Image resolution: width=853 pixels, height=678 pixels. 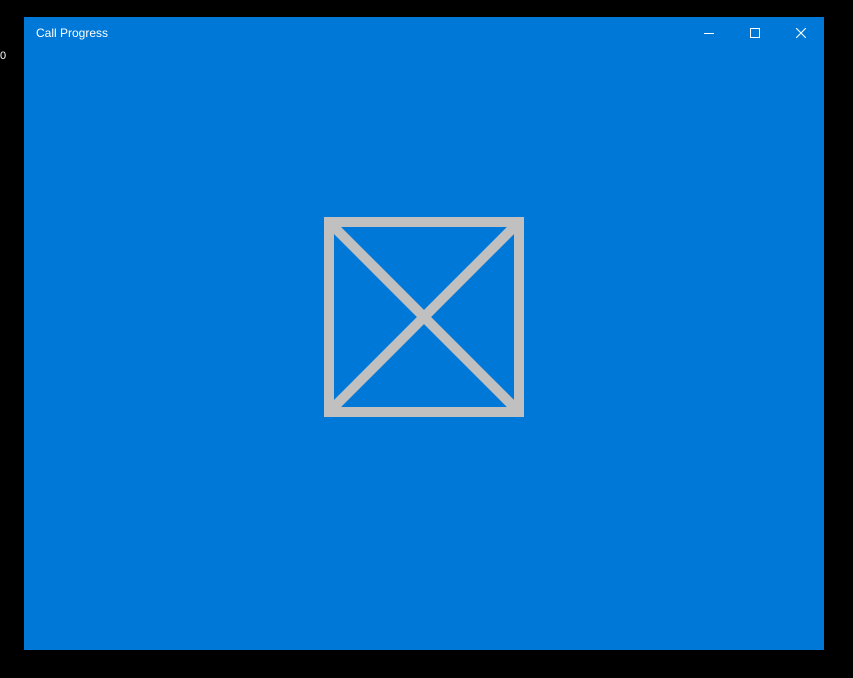 What do you see at coordinates (72, 33) in the screenshot?
I see `window-title: Call Progress` at bounding box center [72, 33].